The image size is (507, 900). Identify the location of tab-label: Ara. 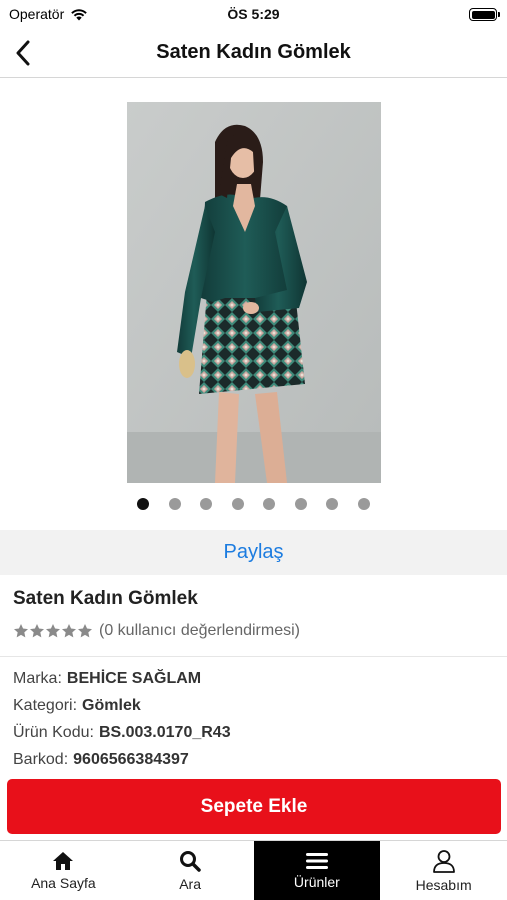
(190, 884).